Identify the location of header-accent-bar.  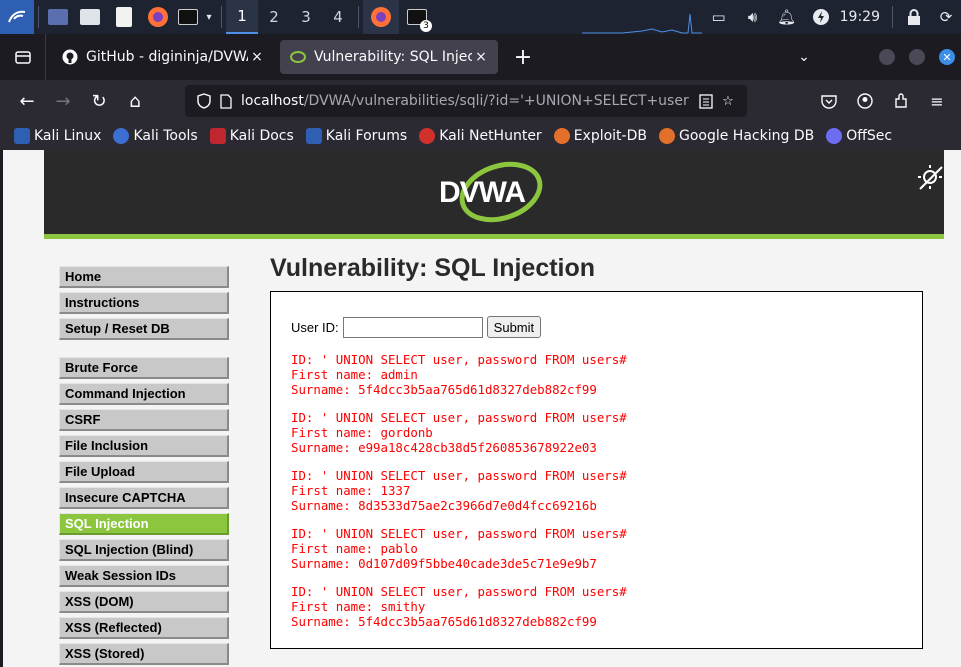
(494, 236).